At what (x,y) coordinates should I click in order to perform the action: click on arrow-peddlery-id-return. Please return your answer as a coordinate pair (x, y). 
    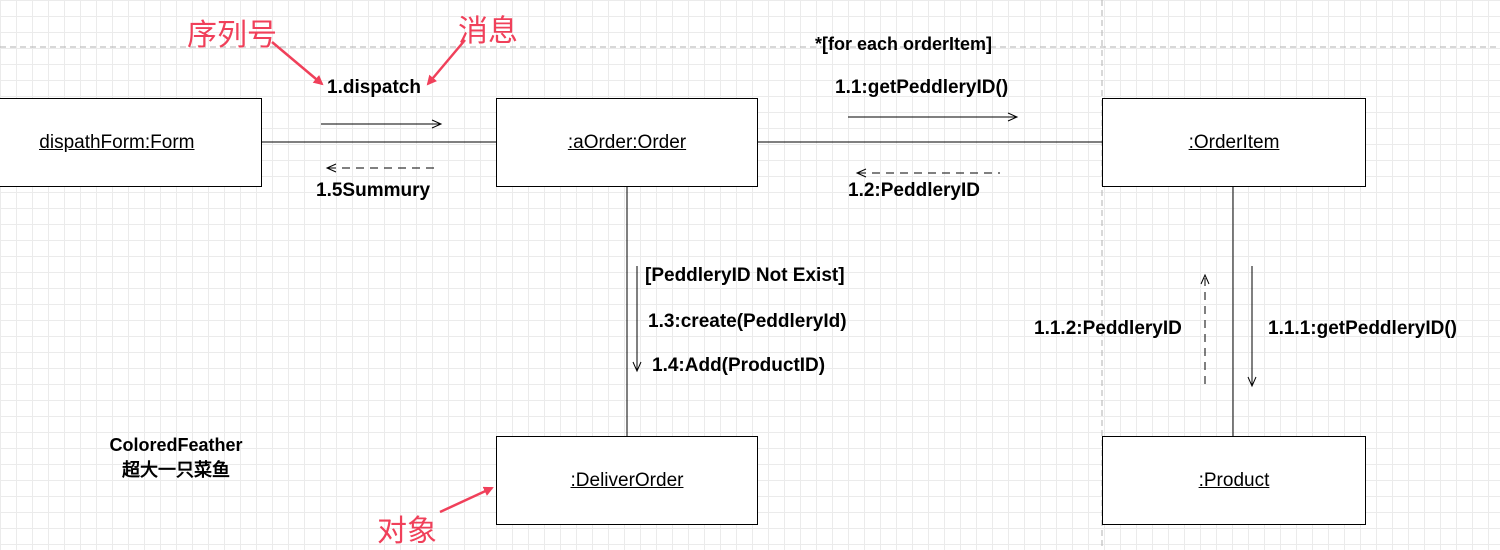
    Looking at the image, I should click on (927, 173).